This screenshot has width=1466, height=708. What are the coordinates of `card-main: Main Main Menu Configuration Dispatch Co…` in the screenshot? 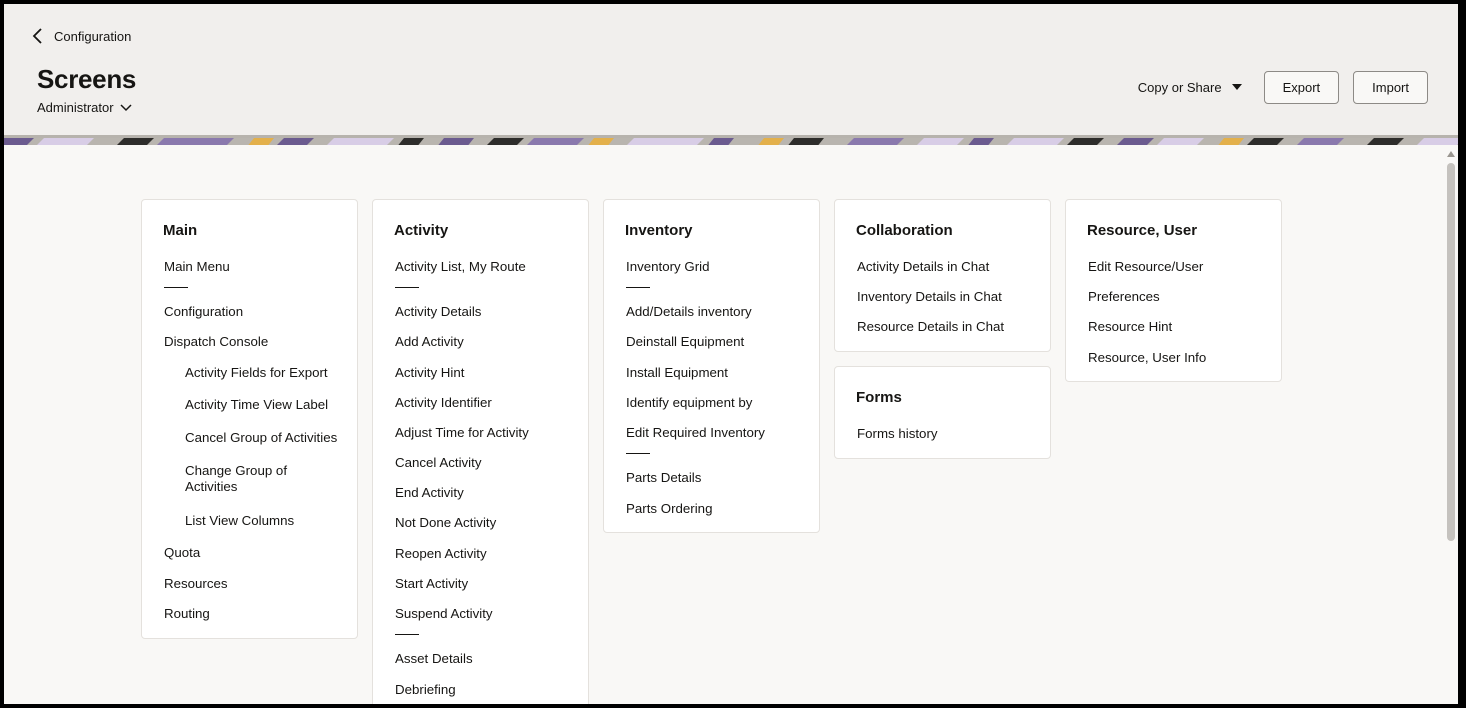 It's located at (249, 419).